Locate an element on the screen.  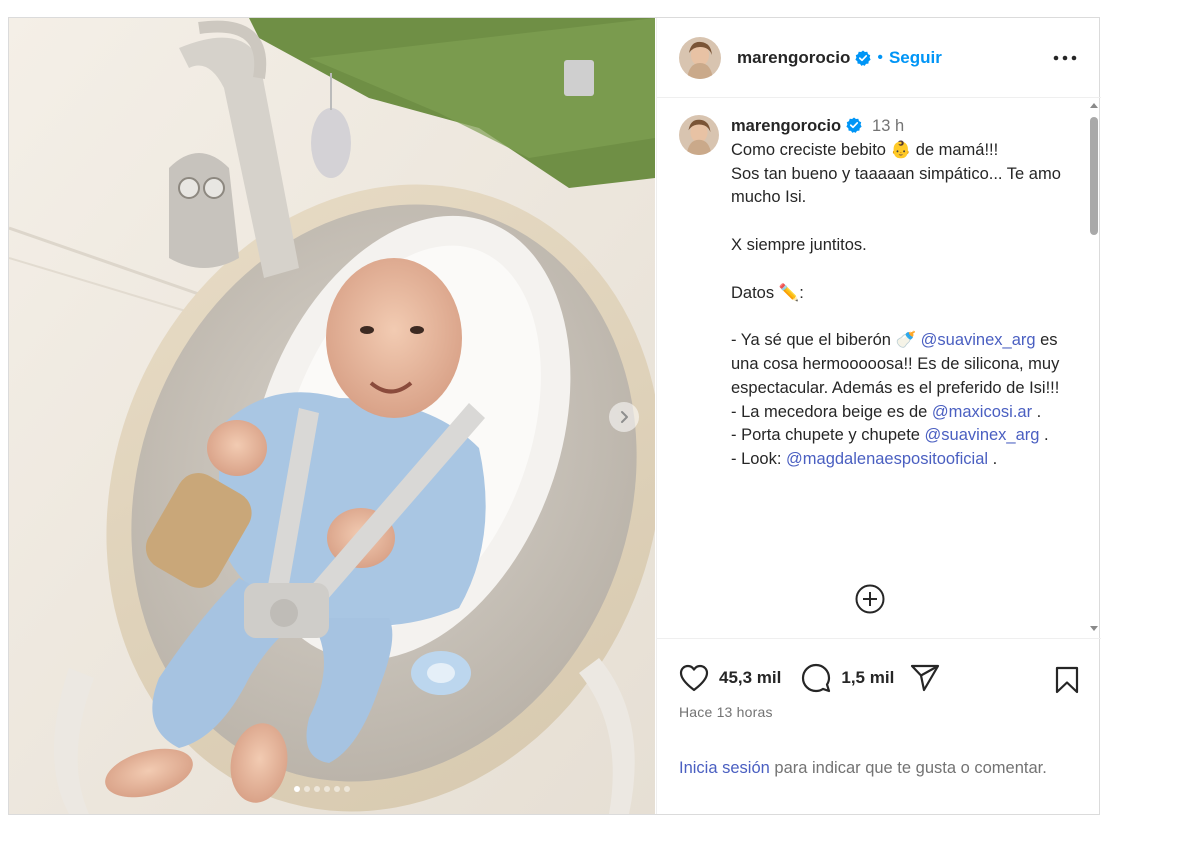
save-button is located at coordinates (1067, 680).